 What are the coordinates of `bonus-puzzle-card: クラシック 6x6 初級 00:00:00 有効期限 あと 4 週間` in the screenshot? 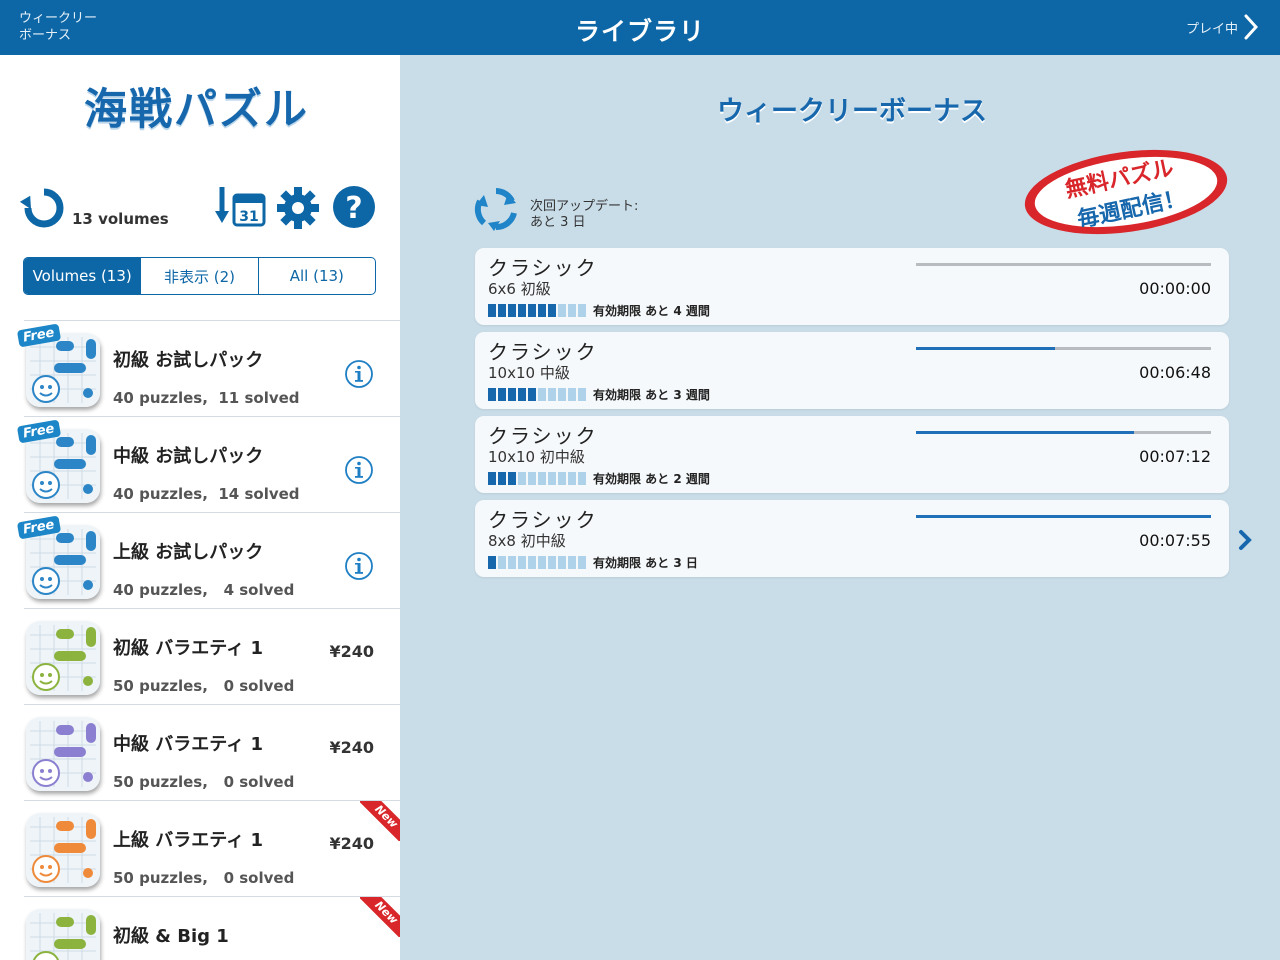 It's located at (852, 286).